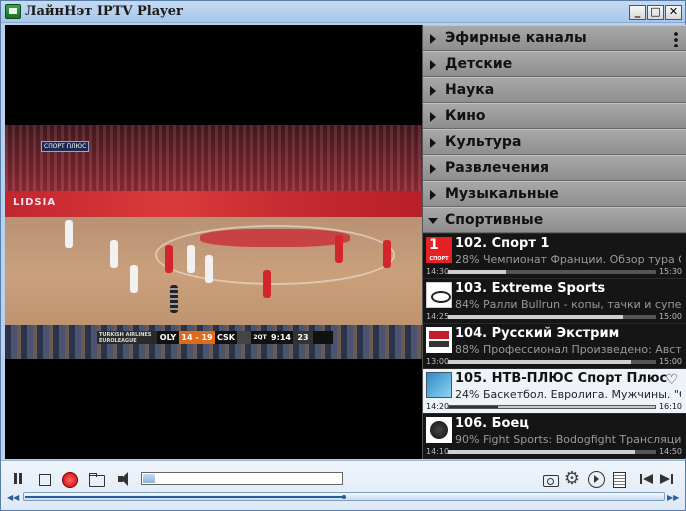 Image resolution: width=686 pixels, height=511 pixels. I want to click on record-icon, so click(69, 479).